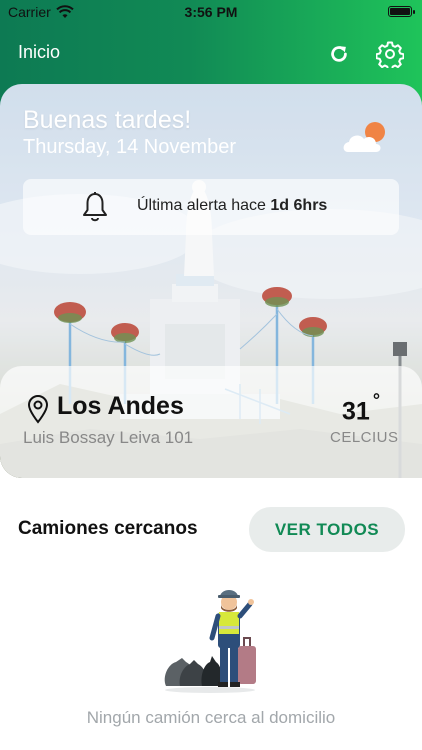  I want to click on last-alert-banner: Última alerta hace 1d 6hrs, so click(211, 207).